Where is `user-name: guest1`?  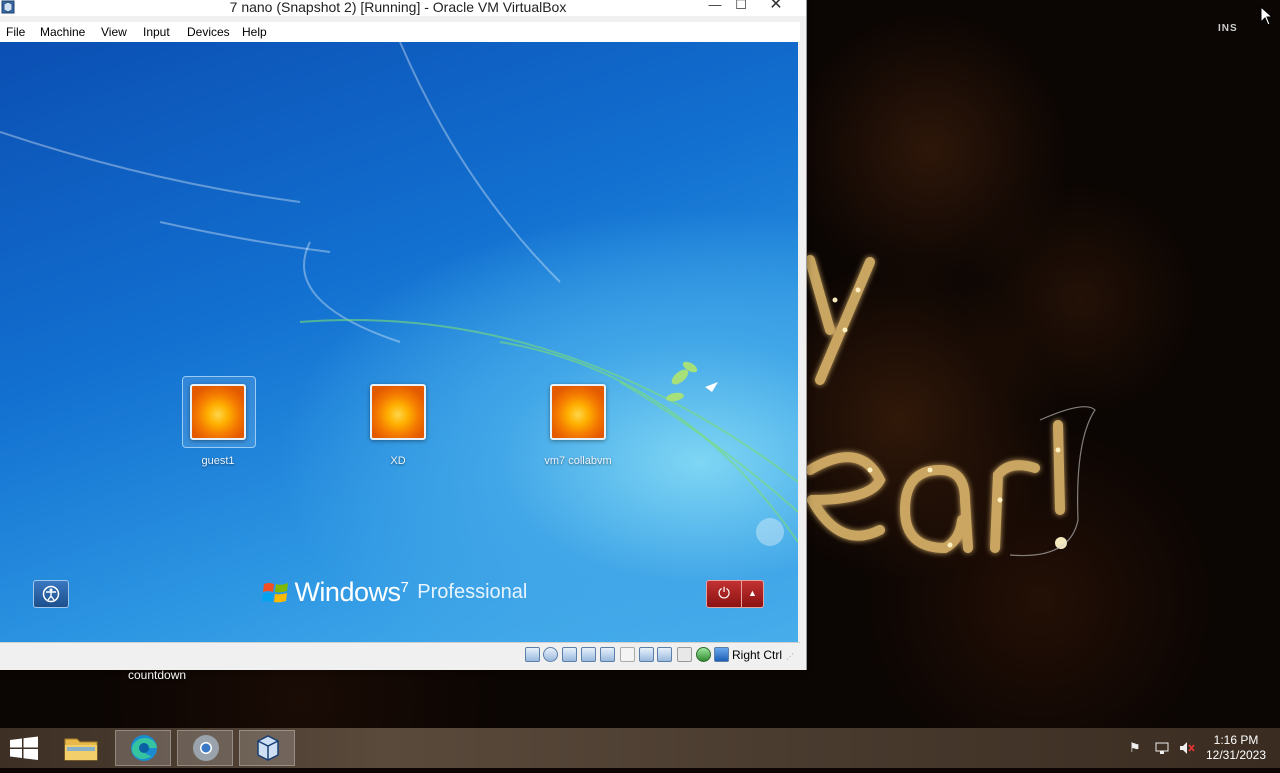
user-name: guest1 is located at coordinates (218, 461).